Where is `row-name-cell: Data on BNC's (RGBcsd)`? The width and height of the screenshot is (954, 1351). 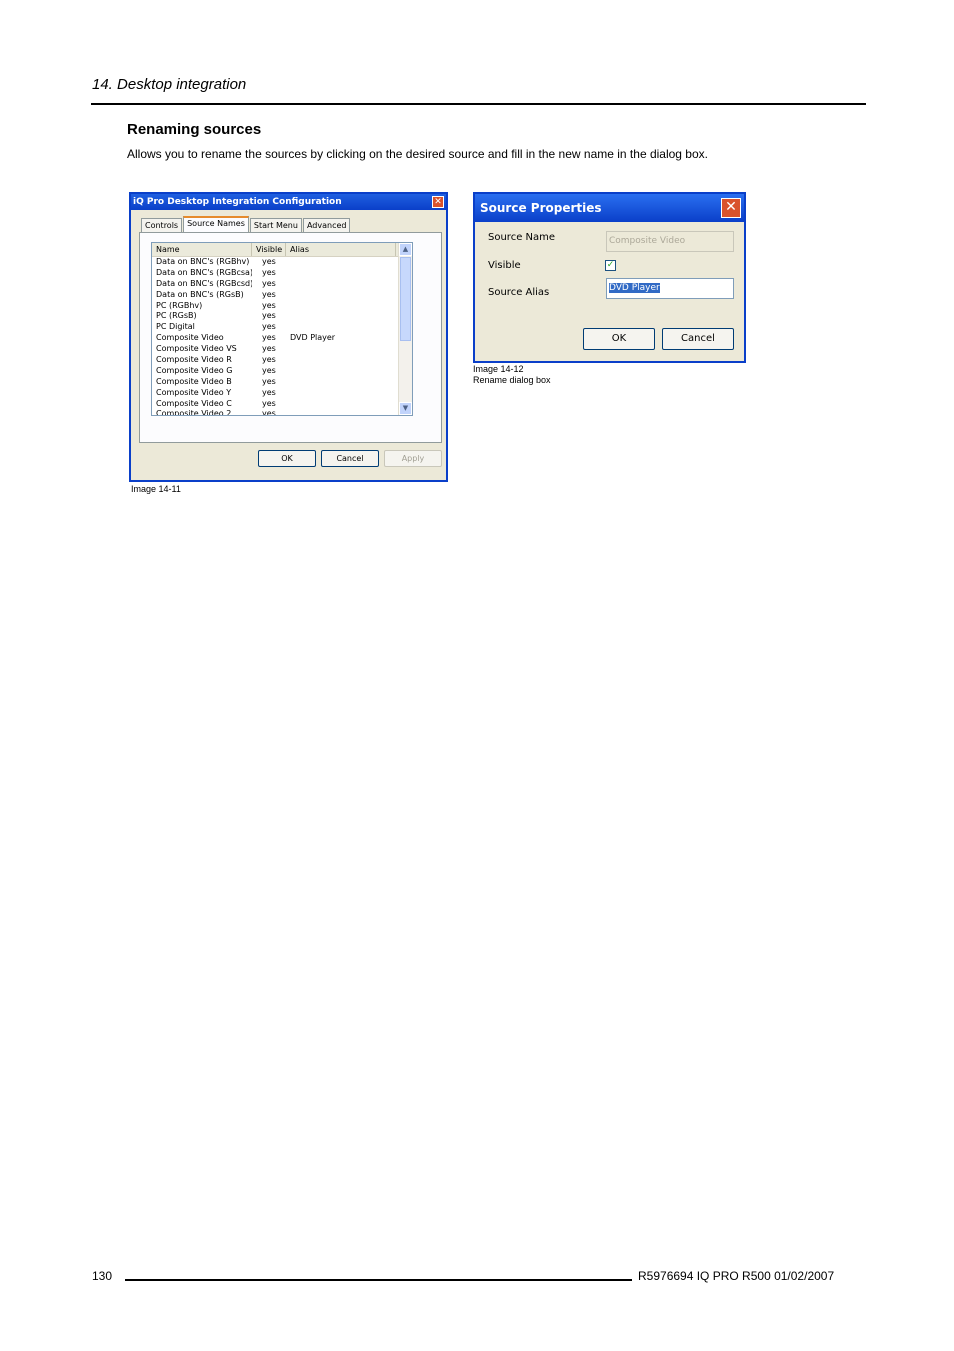 row-name-cell: Data on BNC's (RGBcsd) is located at coordinates (204, 283).